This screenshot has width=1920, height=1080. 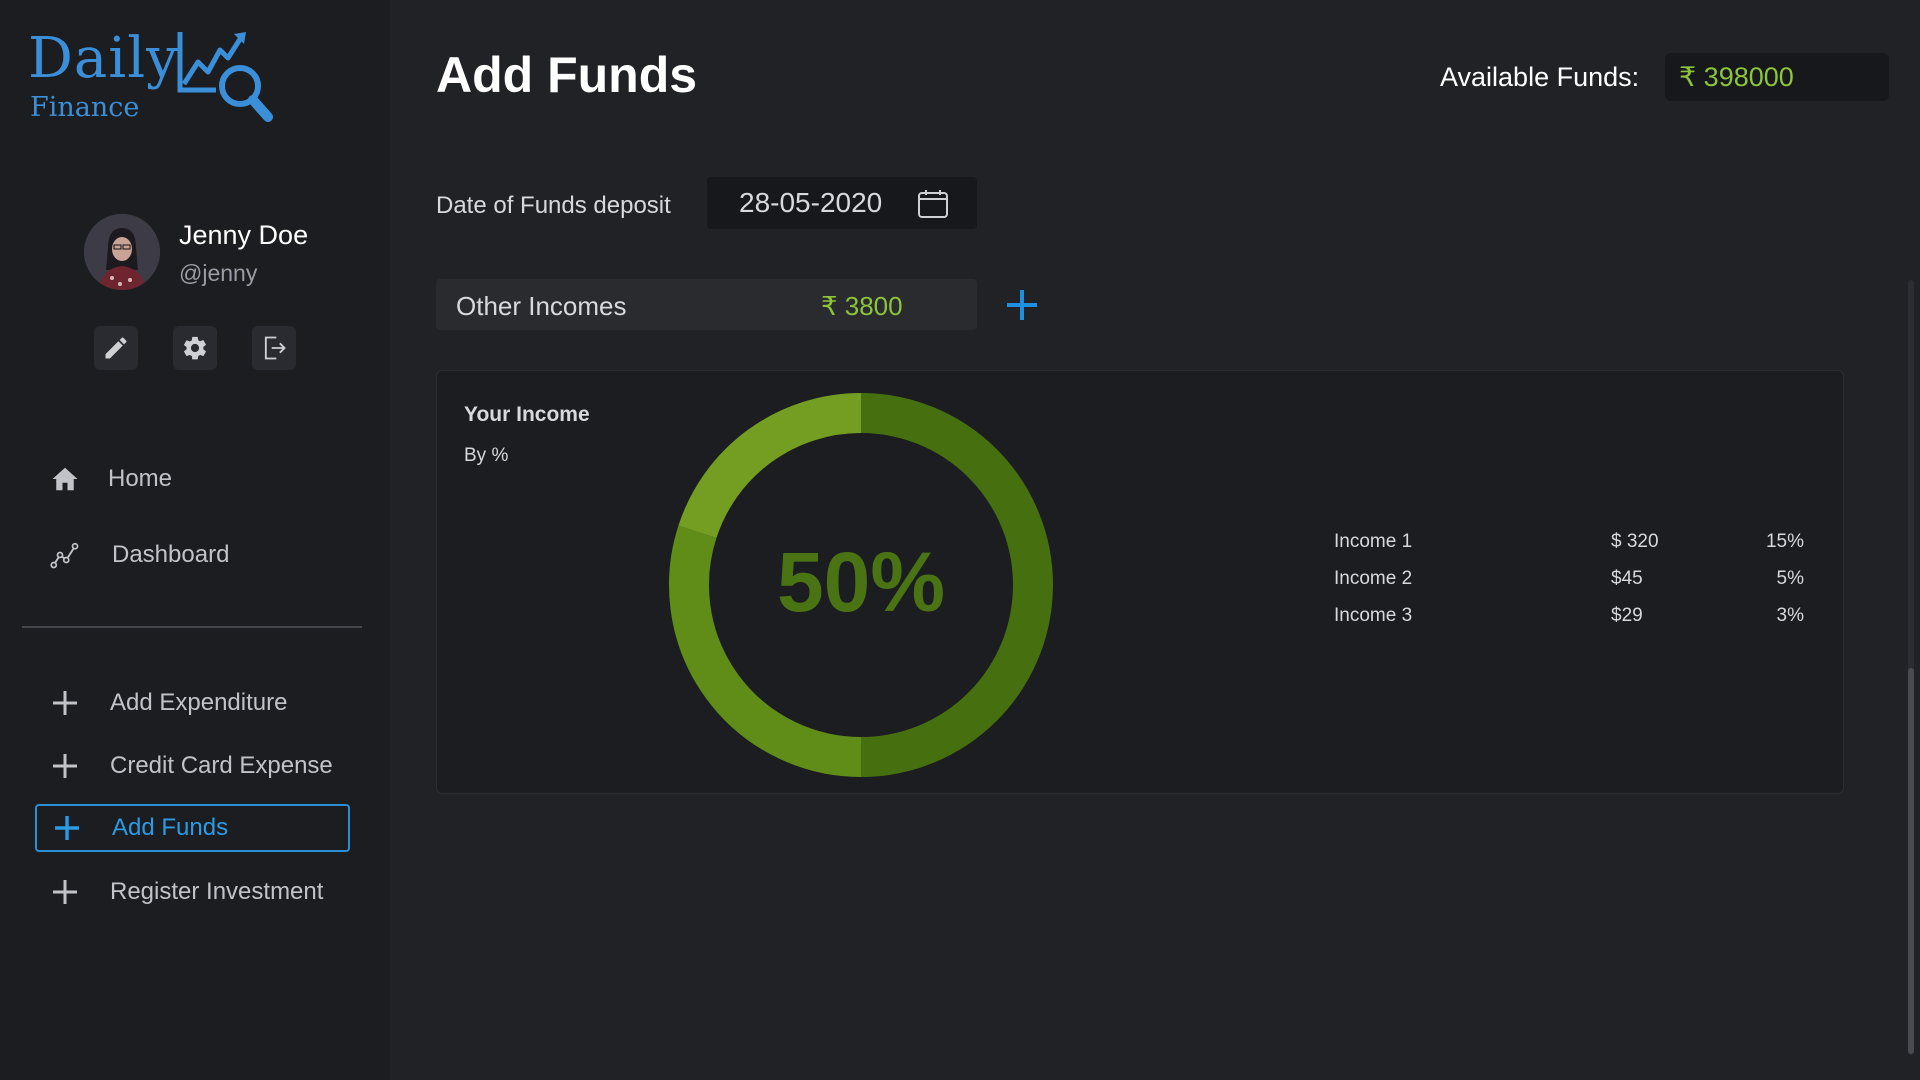 What do you see at coordinates (140, 478) in the screenshot?
I see `nav-home-label: Home` at bounding box center [140, 478].